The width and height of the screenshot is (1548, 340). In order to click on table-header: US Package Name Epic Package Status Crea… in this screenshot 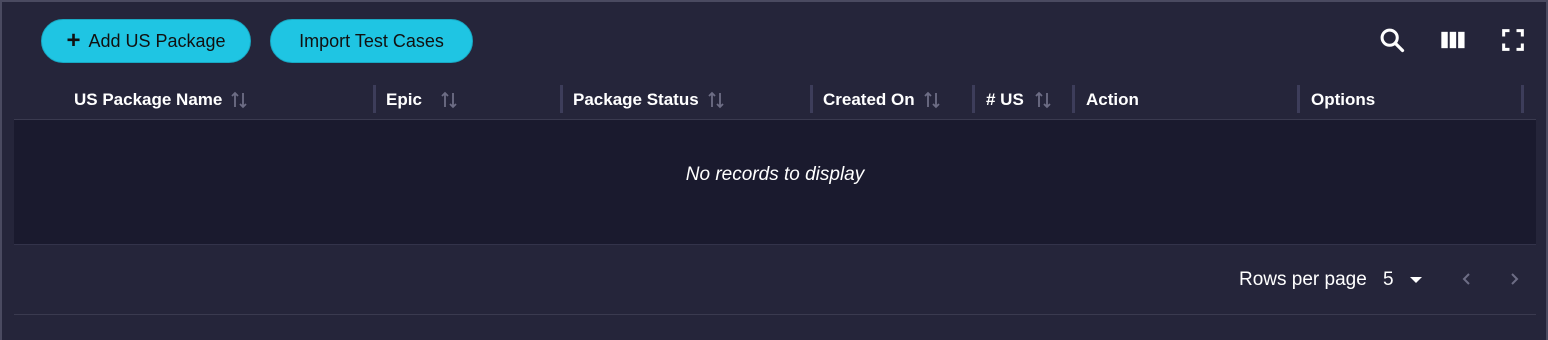, I will do `click(775, 100)`.